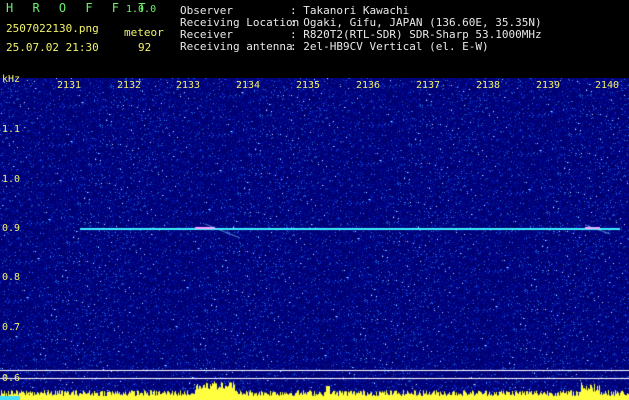 The width and height of the screenshot is (629, 400). What do you see at coordinates (129, 85) in the screenshot?
I see `x-tick-2132: 2132` at bounding box center [129, 85].